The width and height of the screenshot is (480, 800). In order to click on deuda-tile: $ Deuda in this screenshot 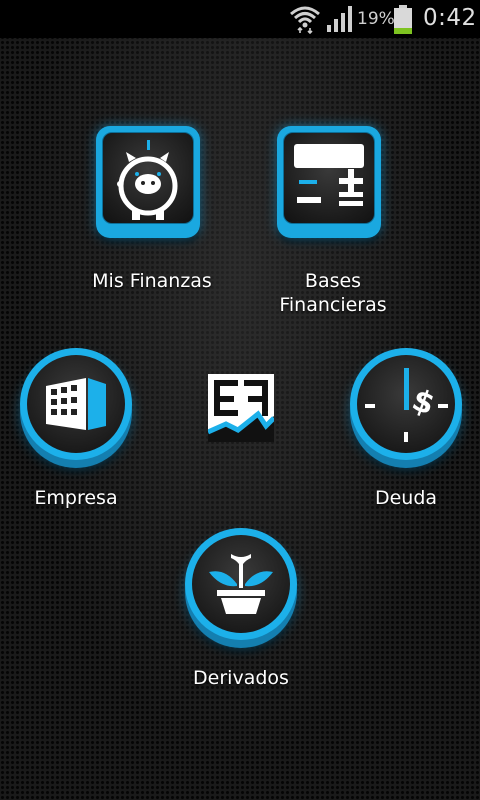, I will do `click(406, 430)`.